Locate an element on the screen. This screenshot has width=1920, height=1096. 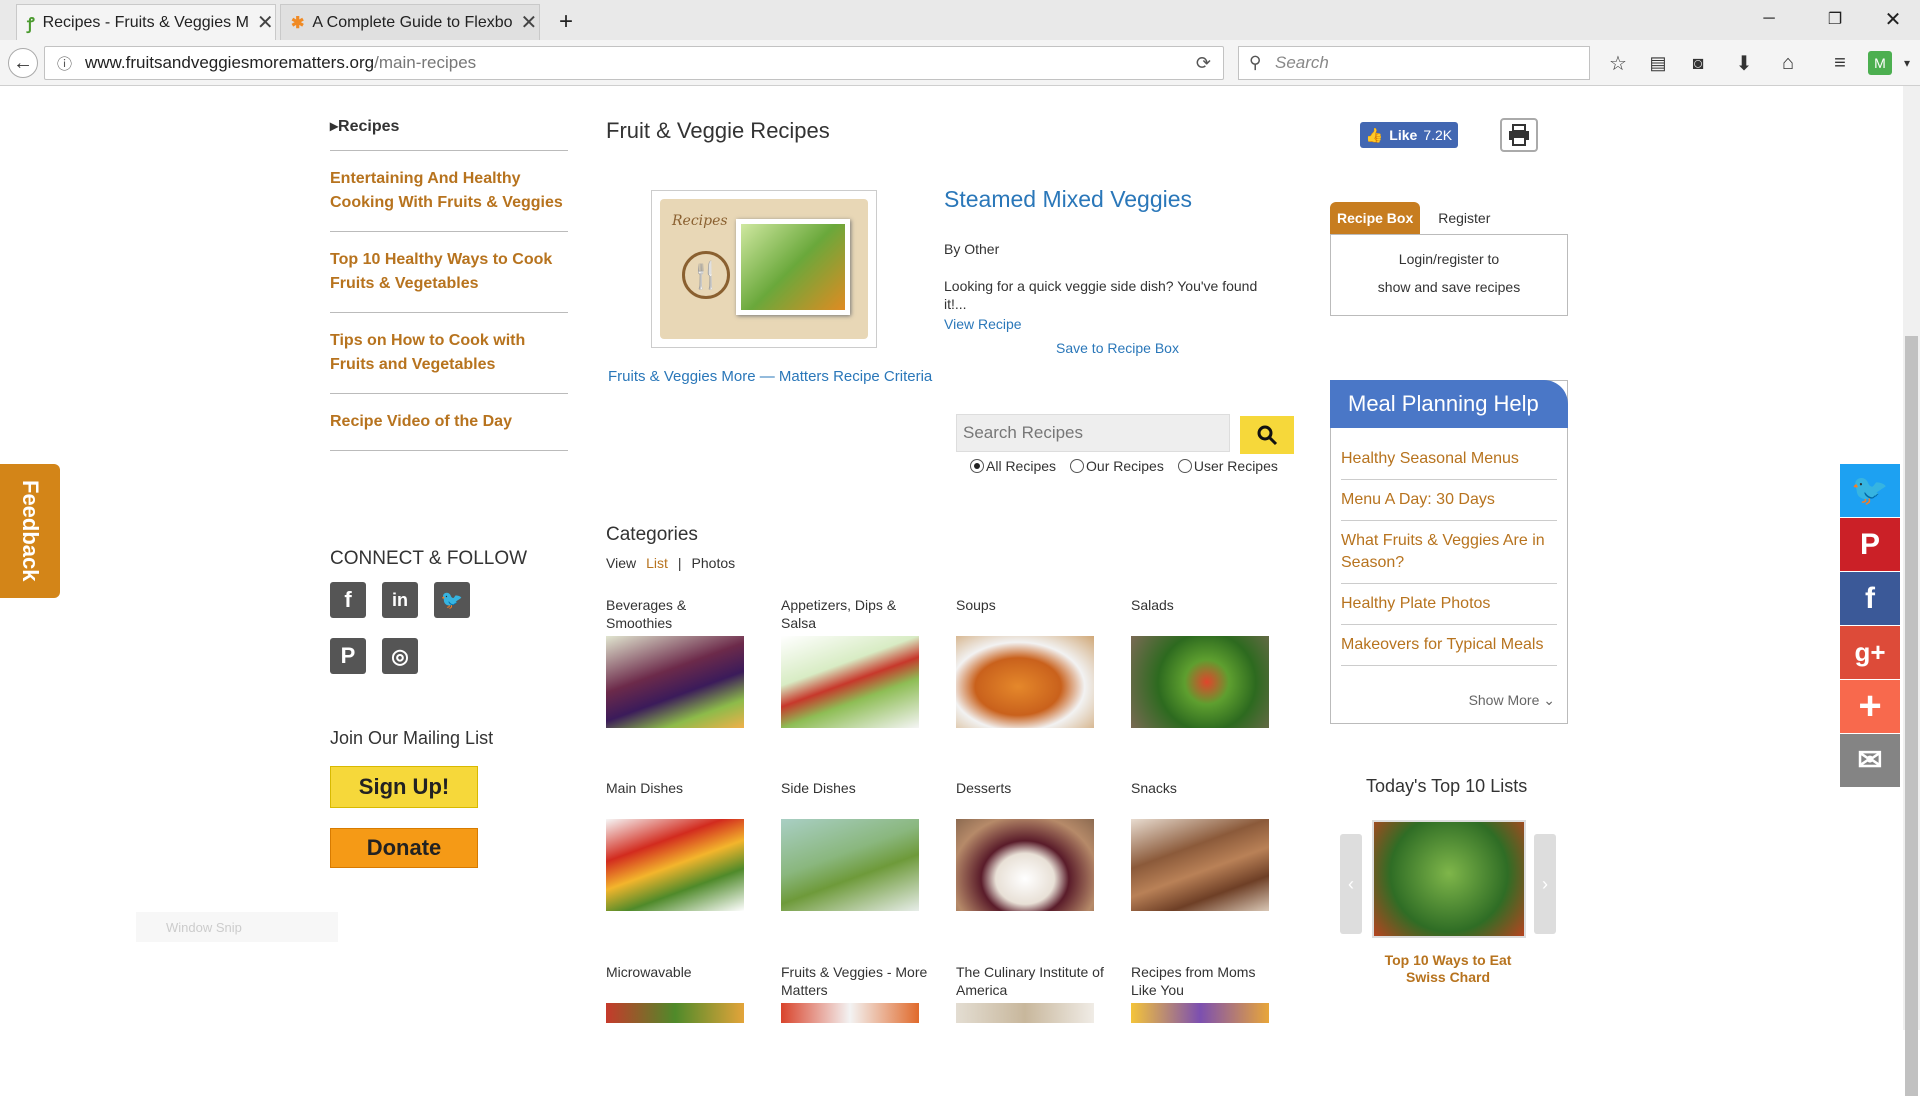
featured-recipe-title: Steamed Mixed Veggies is located at coordinates (1068, 199).